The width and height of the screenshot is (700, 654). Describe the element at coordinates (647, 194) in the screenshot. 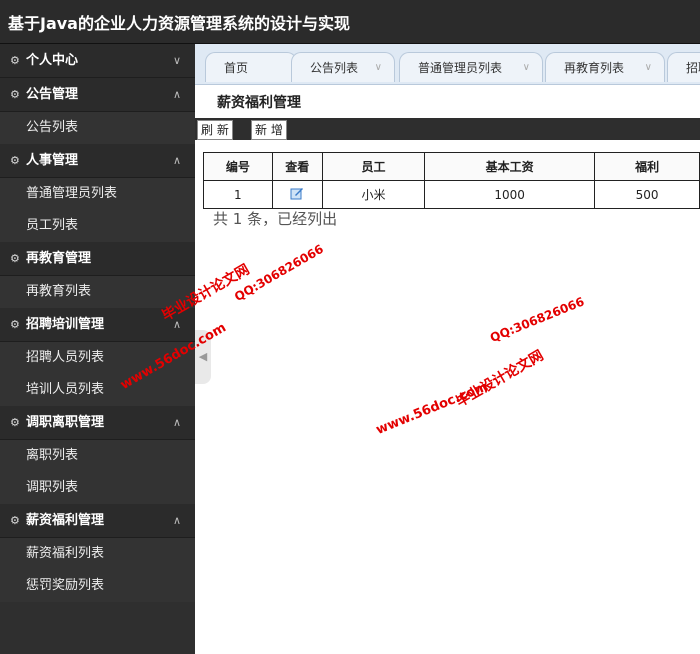

I see `cell-welfare: 500` at that location.